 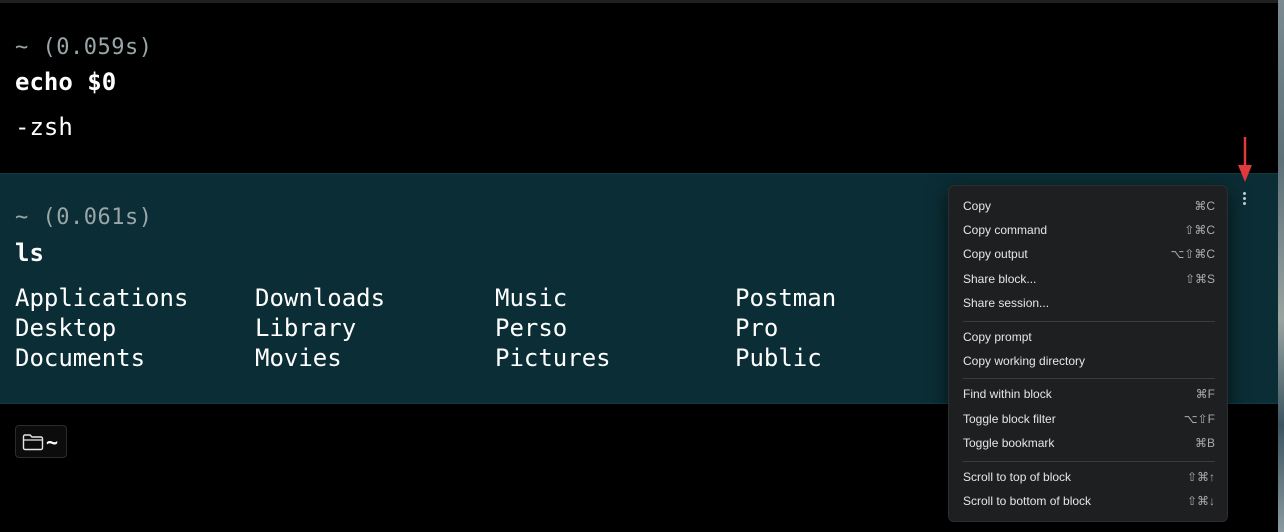 I want to click on menu-item-shortcut: ⇧⌘↓, so click(x=1200, y=501).